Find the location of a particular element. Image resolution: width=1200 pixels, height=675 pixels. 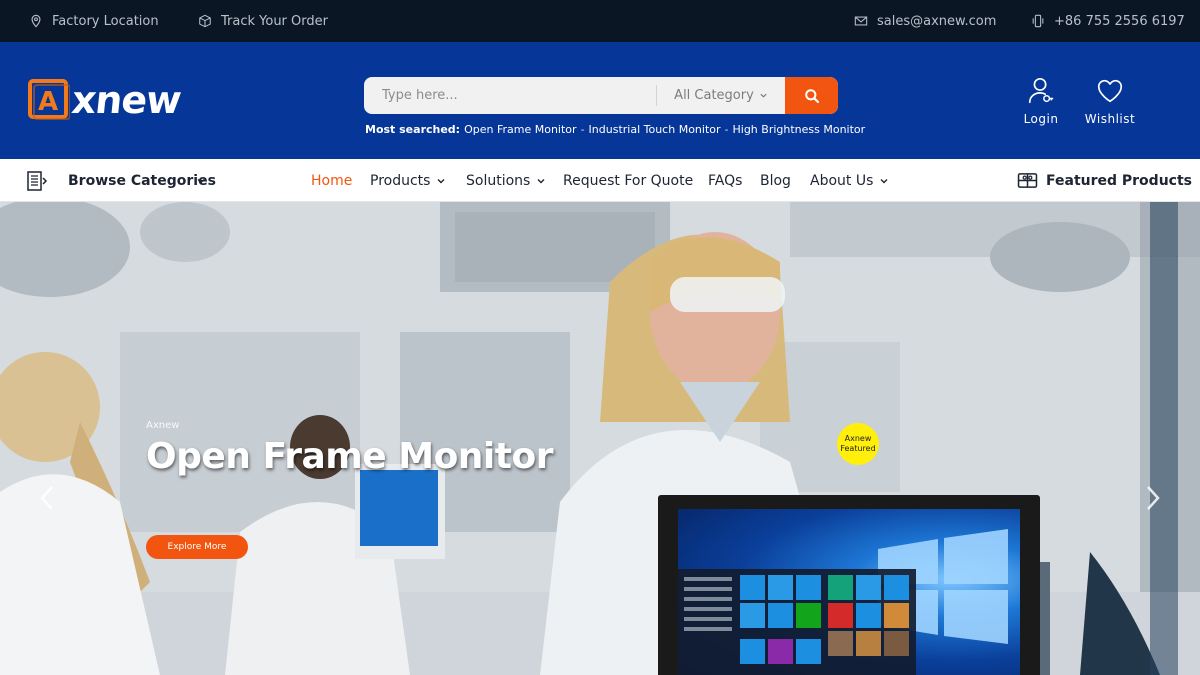

browse-categories-button: Browse Categories is located at coordinates (121, 180).